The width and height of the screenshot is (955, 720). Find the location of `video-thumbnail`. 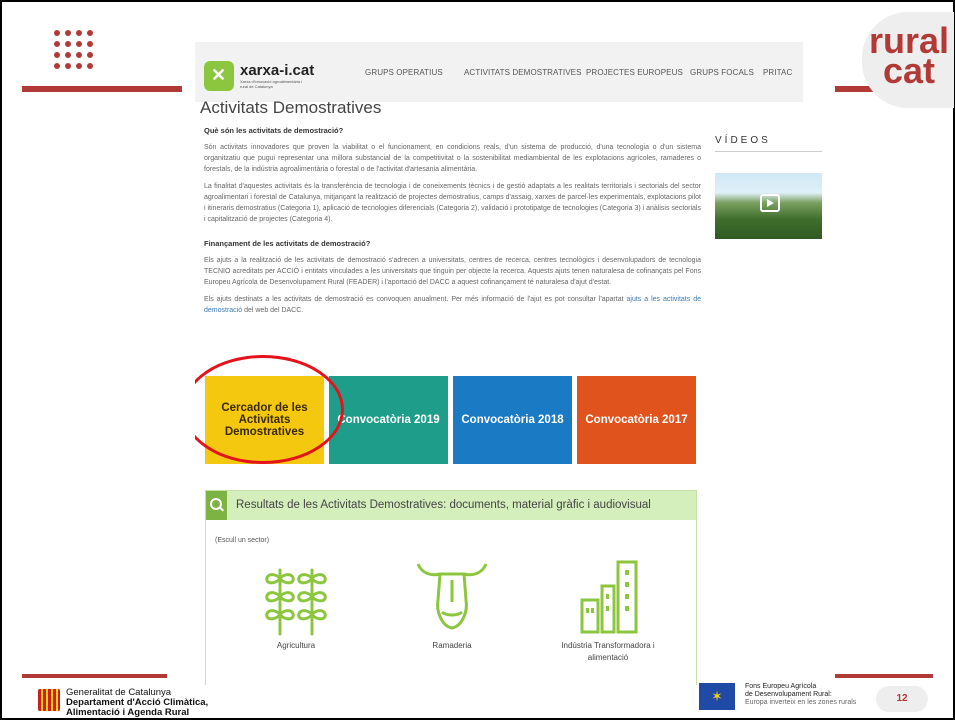

video-thumbnail is located at coordinates (768, 206).